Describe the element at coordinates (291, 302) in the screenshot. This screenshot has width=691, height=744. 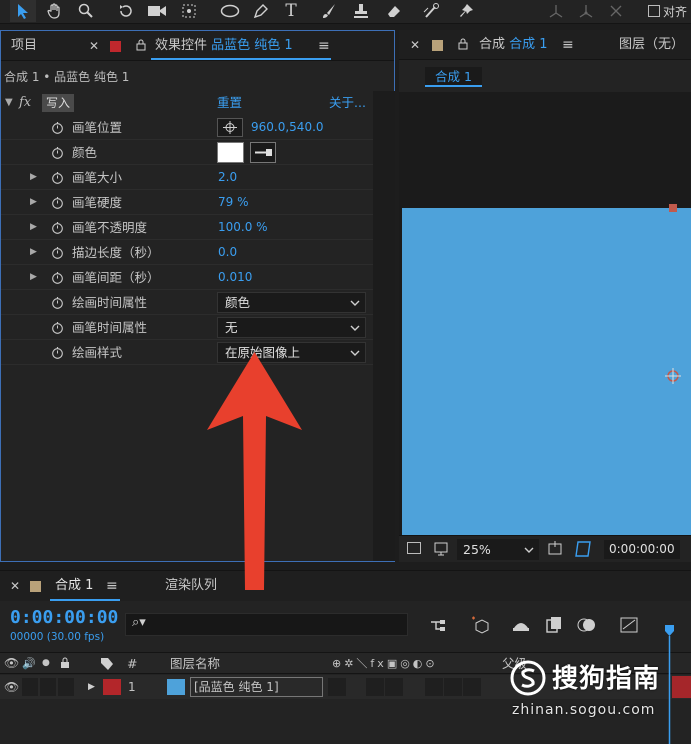
I see `paint-time-dropdown: 颜色` at that location.